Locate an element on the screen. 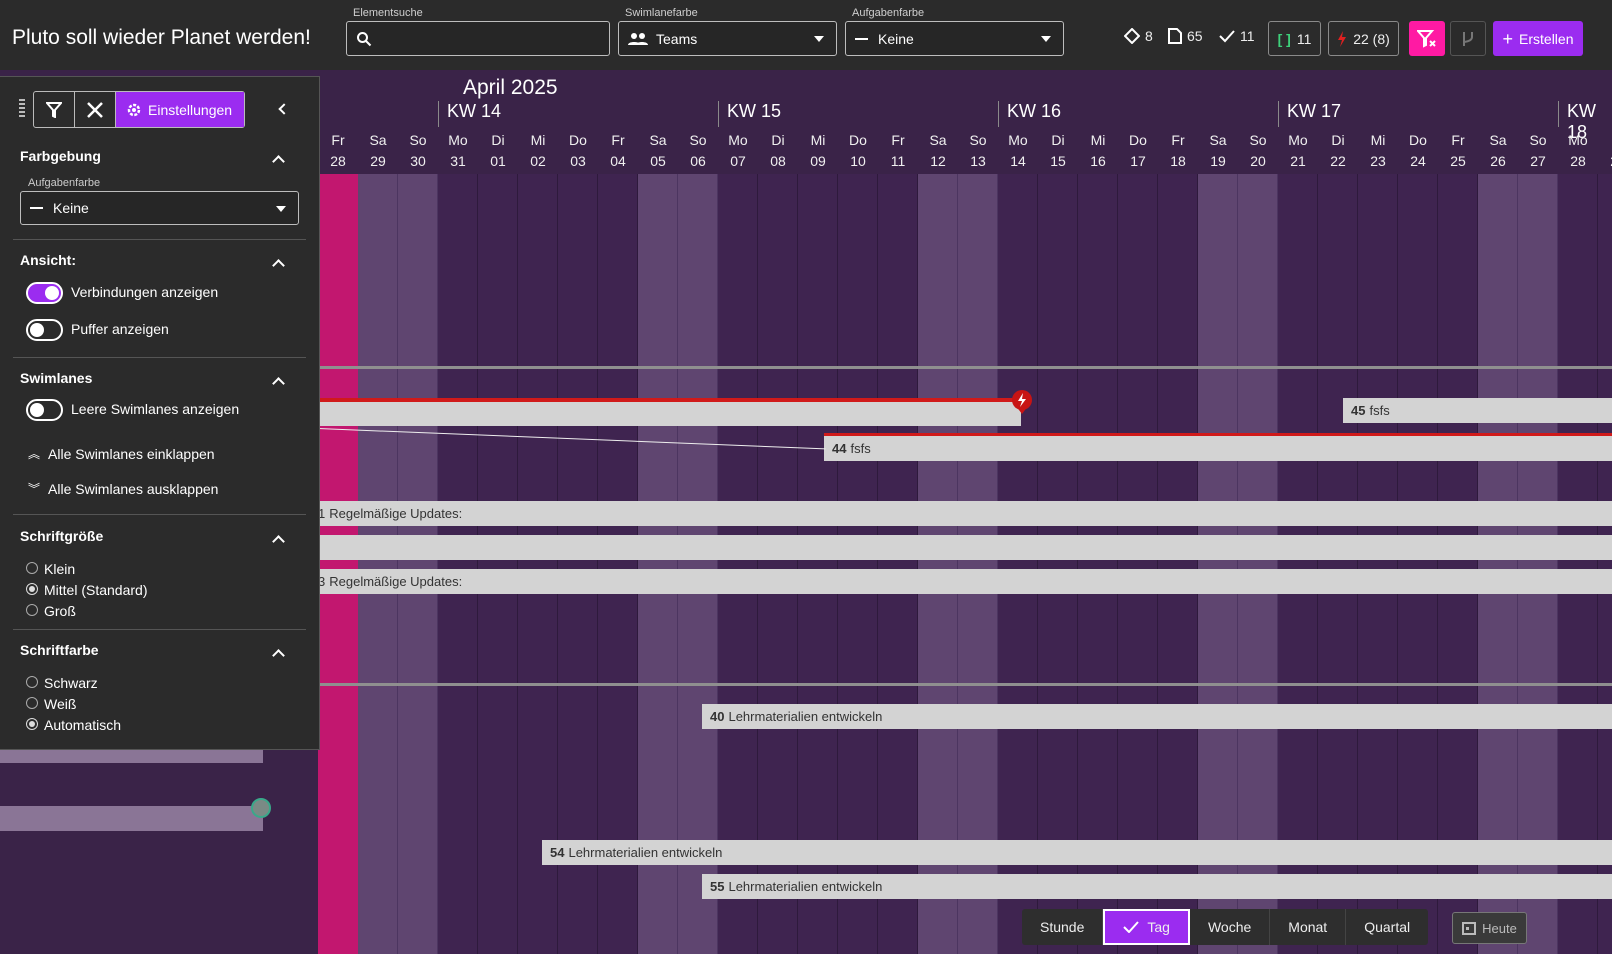 This screenshot has height=954, width=1612. task-name: Lehrmaterialien entwickeln is located at coordinates (805, 716).